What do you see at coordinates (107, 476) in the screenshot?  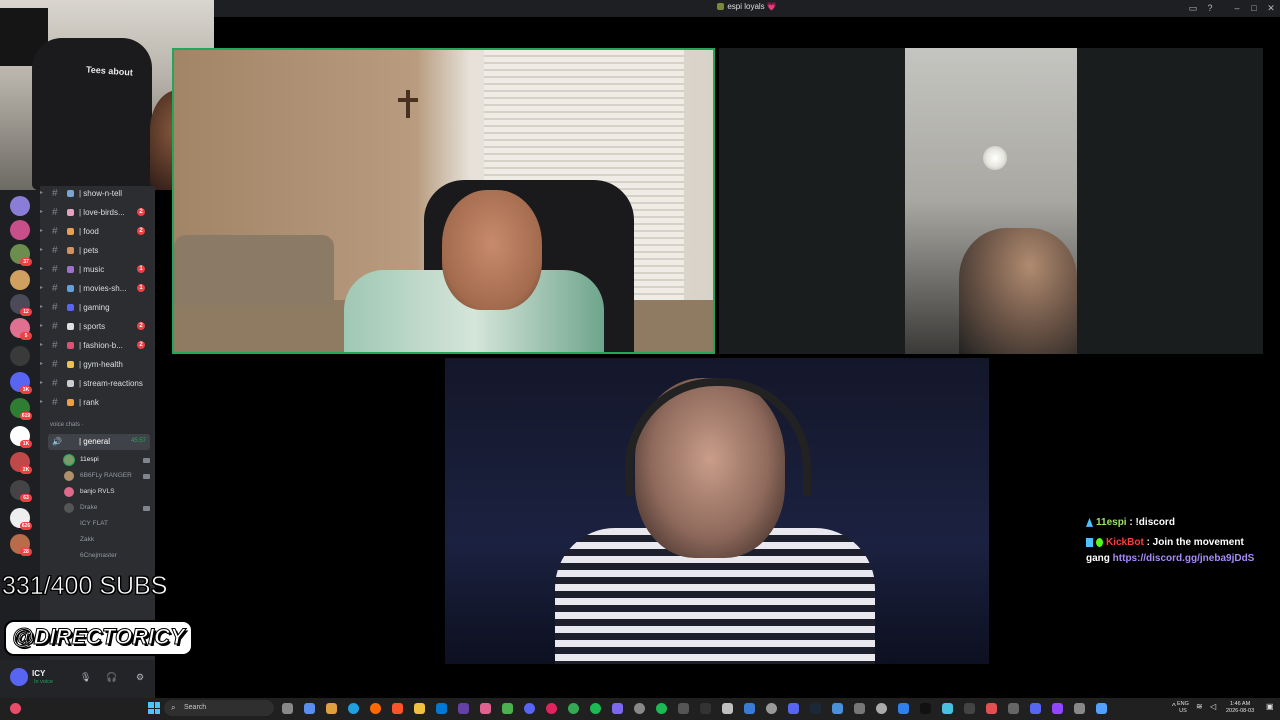 I see `voice-user: 6B6FLy RANGER` at bounding box center [107, 476].